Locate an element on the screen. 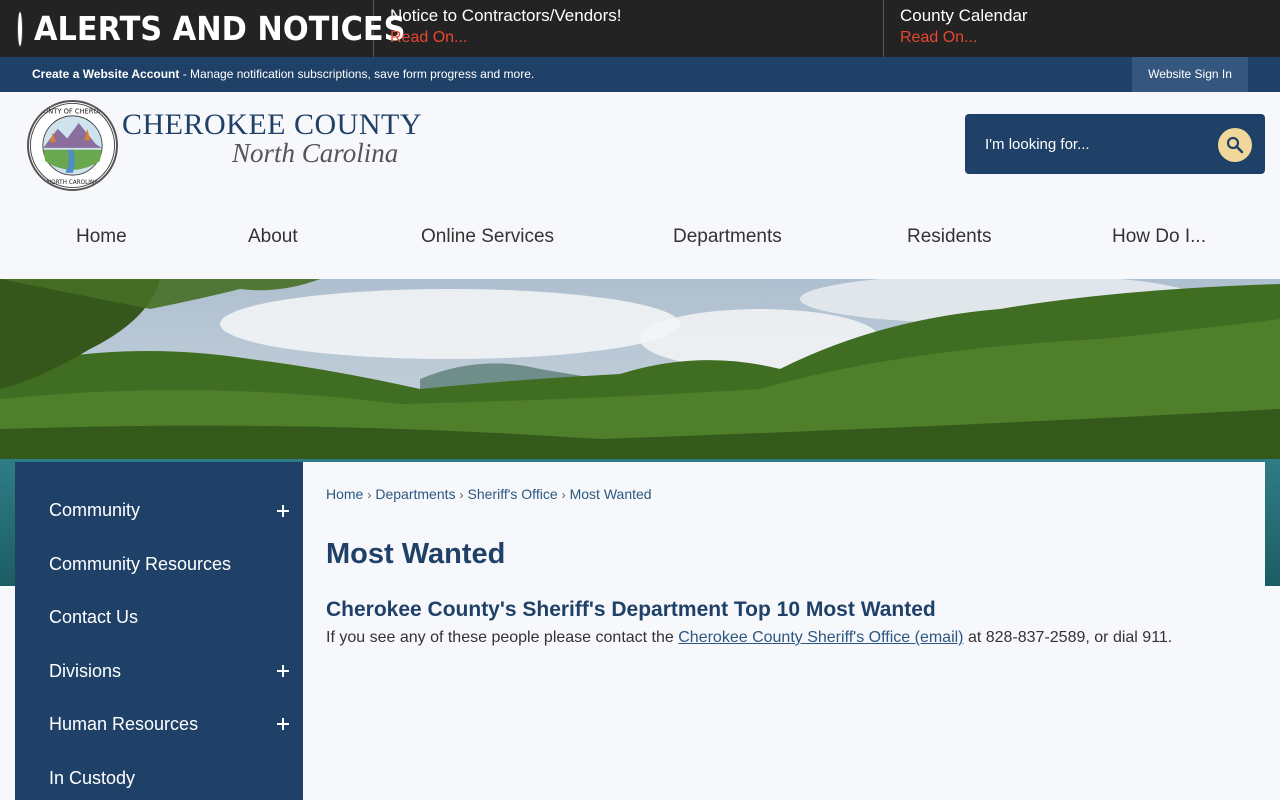 The width and height of the screenshot is (1280, 800). sheriff-email-link: Cherokee County Sheriff's Office (email) is located at coordinates (820, 637).